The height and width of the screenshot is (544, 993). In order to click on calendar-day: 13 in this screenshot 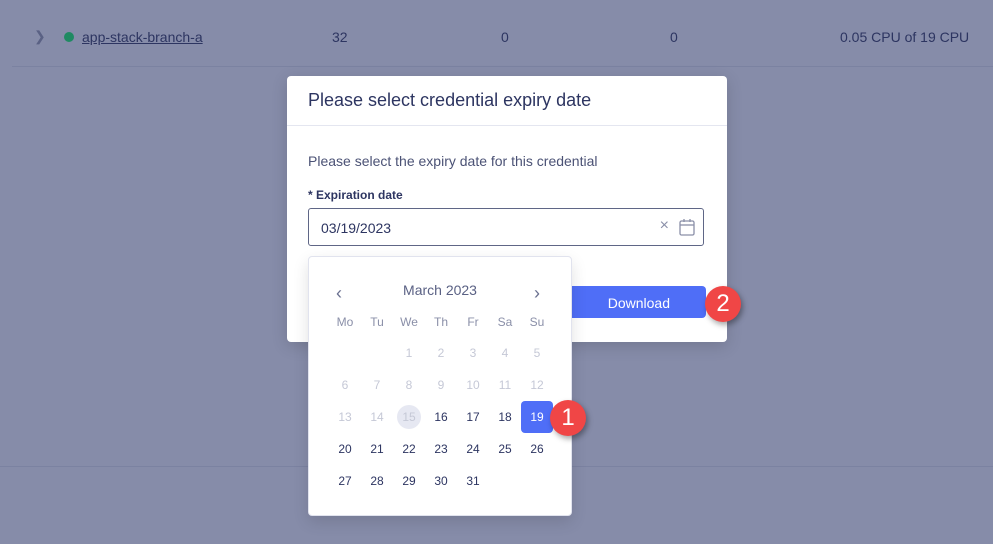, I will do `click(345, 417)`.